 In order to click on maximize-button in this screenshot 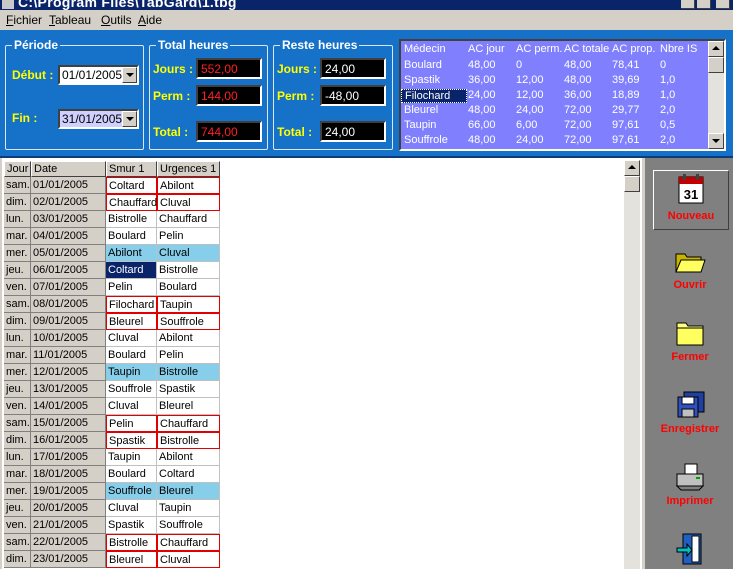, I will do `click(704, 4)`.